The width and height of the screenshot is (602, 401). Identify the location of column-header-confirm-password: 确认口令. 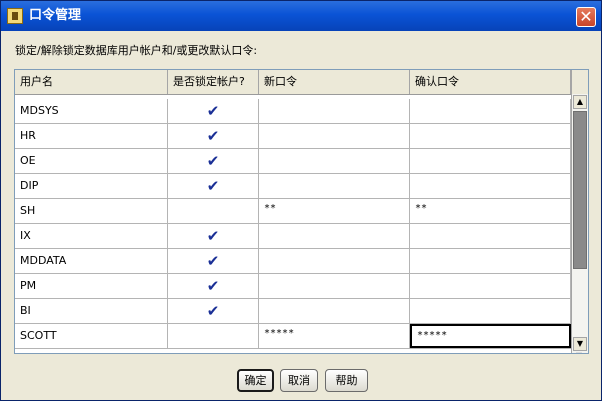
(490, 82).